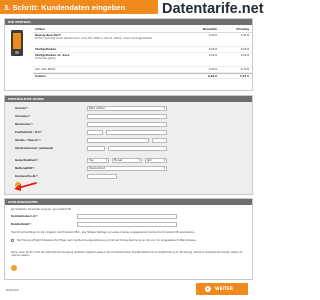  What do you see at coordinates (40, 29) in the screenshot?
I see `column-header-article: Artikel` at bounding box center [40, 29].